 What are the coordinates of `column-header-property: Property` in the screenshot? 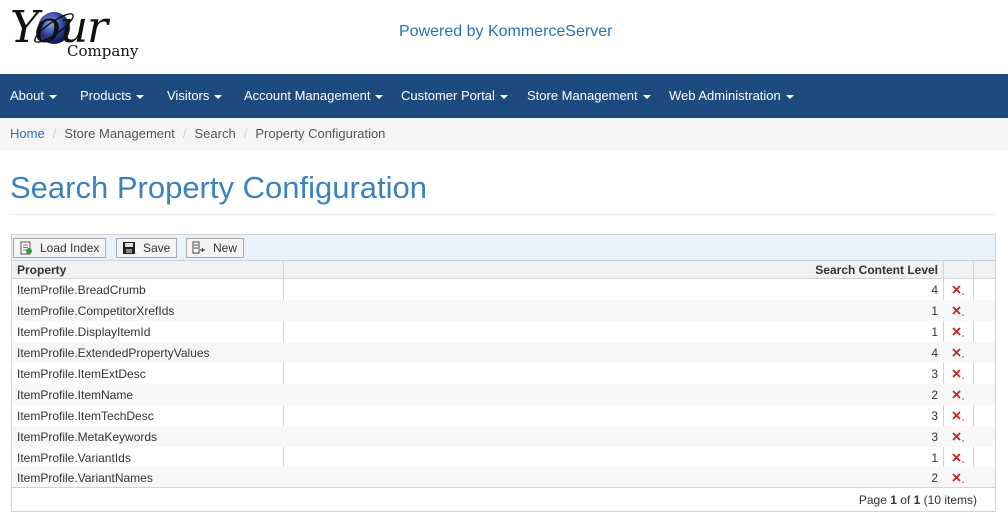 It's located at (41, 270).